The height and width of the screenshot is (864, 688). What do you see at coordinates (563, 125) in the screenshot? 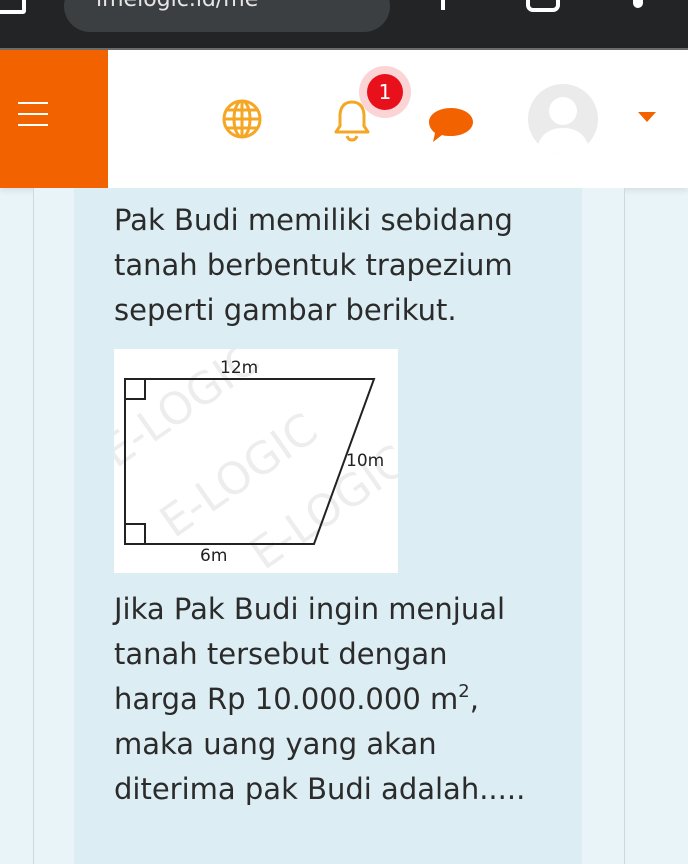
I see `user-placeholder-icon` at bounding box center [563, 125].